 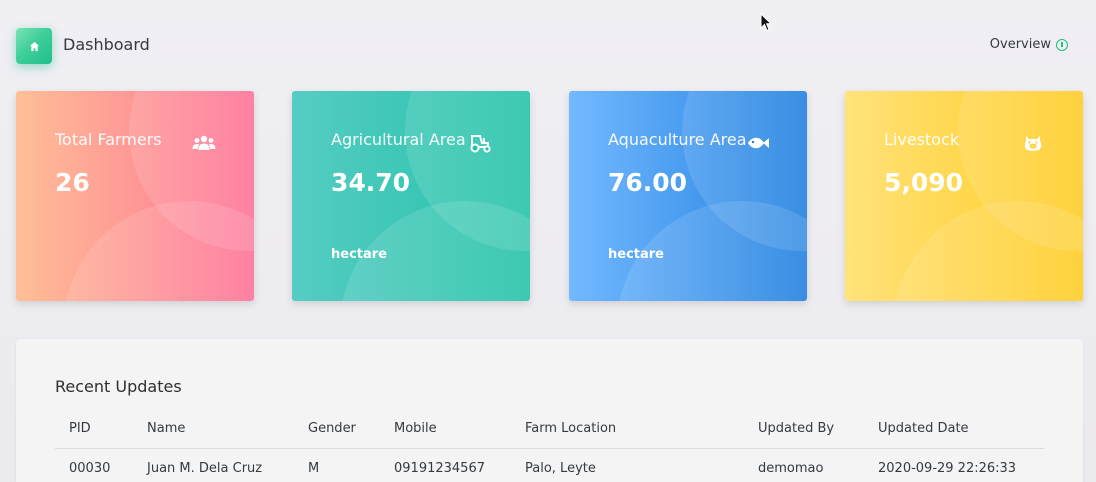 I want to click on cell-gender: M, so click(x=314, y=468).